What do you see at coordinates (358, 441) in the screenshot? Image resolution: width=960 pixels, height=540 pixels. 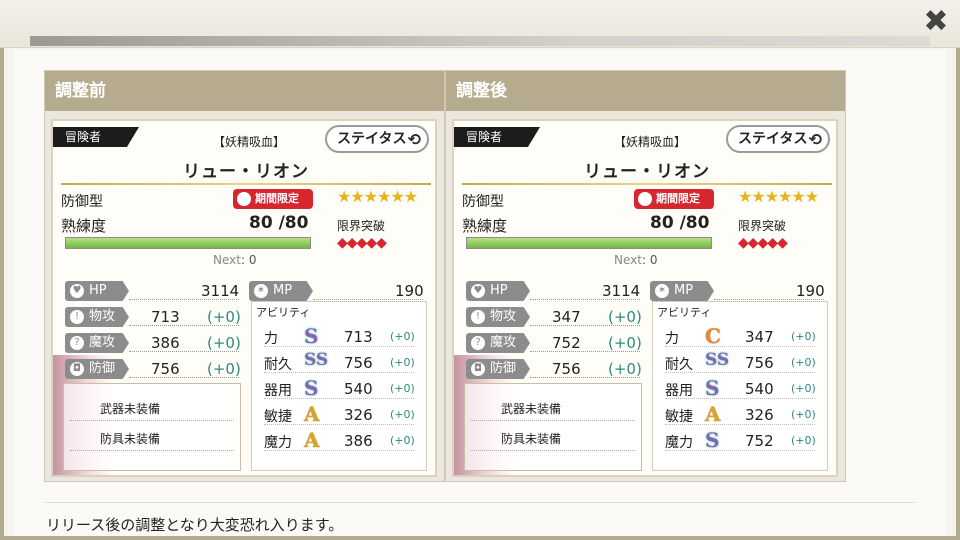 I see `ability-value: 386` at bounding box center [358, 441].